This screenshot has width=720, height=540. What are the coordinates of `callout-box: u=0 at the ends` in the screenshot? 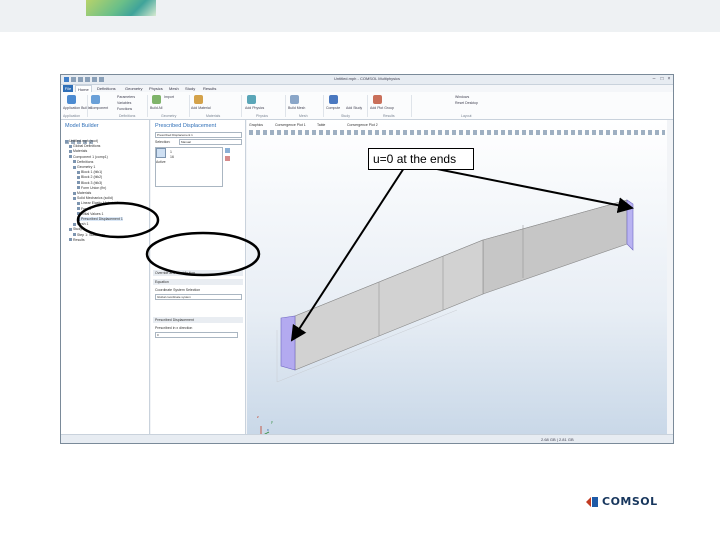 It's located at (421, 159).